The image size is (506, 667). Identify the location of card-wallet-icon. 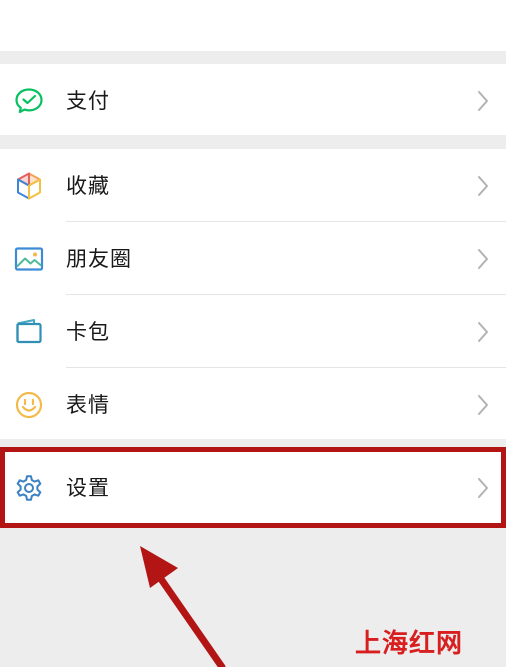
(29, 332).